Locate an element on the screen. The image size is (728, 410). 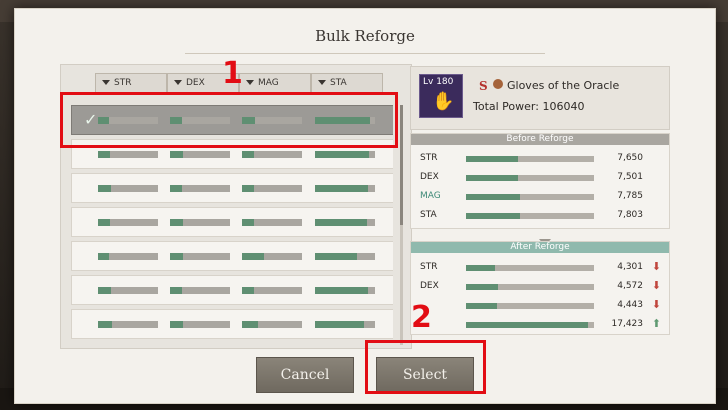
filter-str: STR is located at coordinates (131, 83).